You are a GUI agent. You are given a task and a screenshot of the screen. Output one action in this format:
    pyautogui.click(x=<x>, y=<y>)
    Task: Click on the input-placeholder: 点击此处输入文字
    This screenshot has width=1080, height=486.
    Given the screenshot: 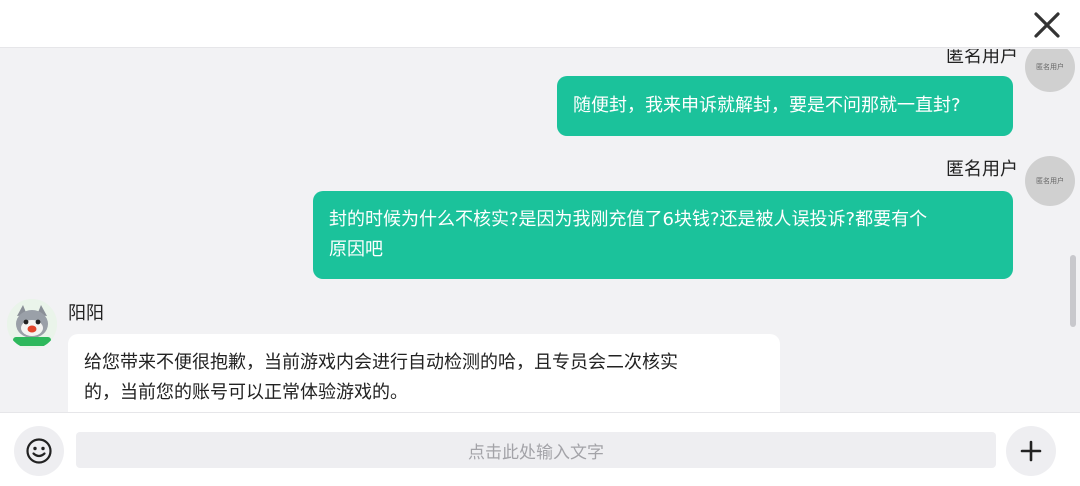 What is the action you would take?
    pyautogui.click(x=536, y=452)
    